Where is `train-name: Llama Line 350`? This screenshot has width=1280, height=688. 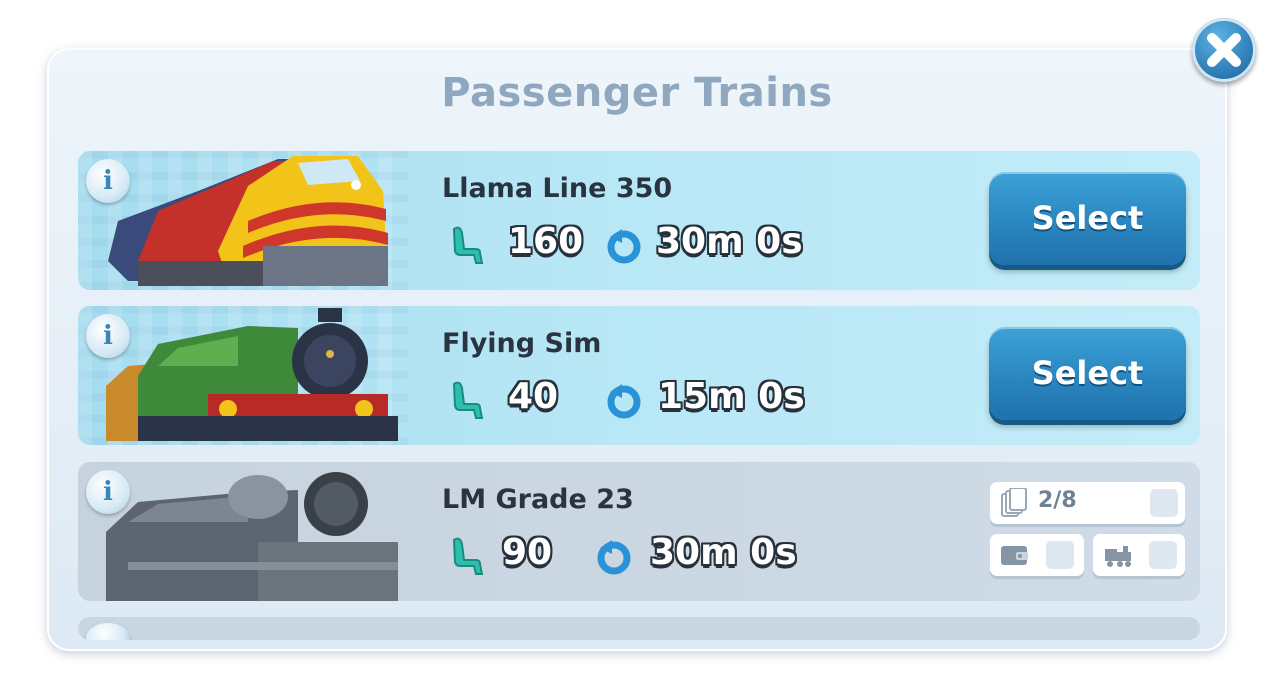 train-name: Llama Line 350 is located at coordinates (557, 188).